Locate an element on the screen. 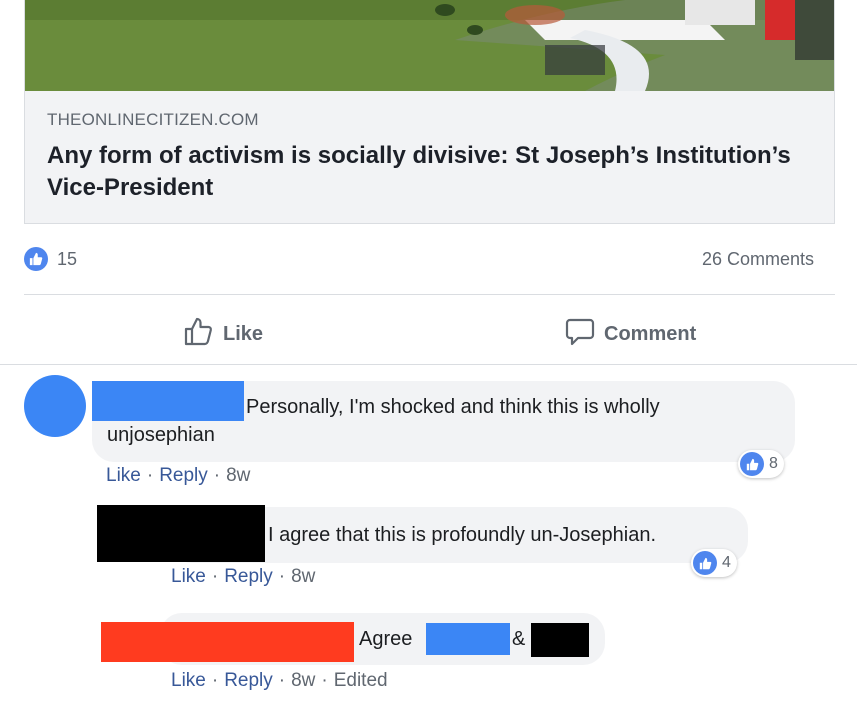 This screenshot has height=714, width=857. edited-label: Edited is located at coordinates (361, 681).